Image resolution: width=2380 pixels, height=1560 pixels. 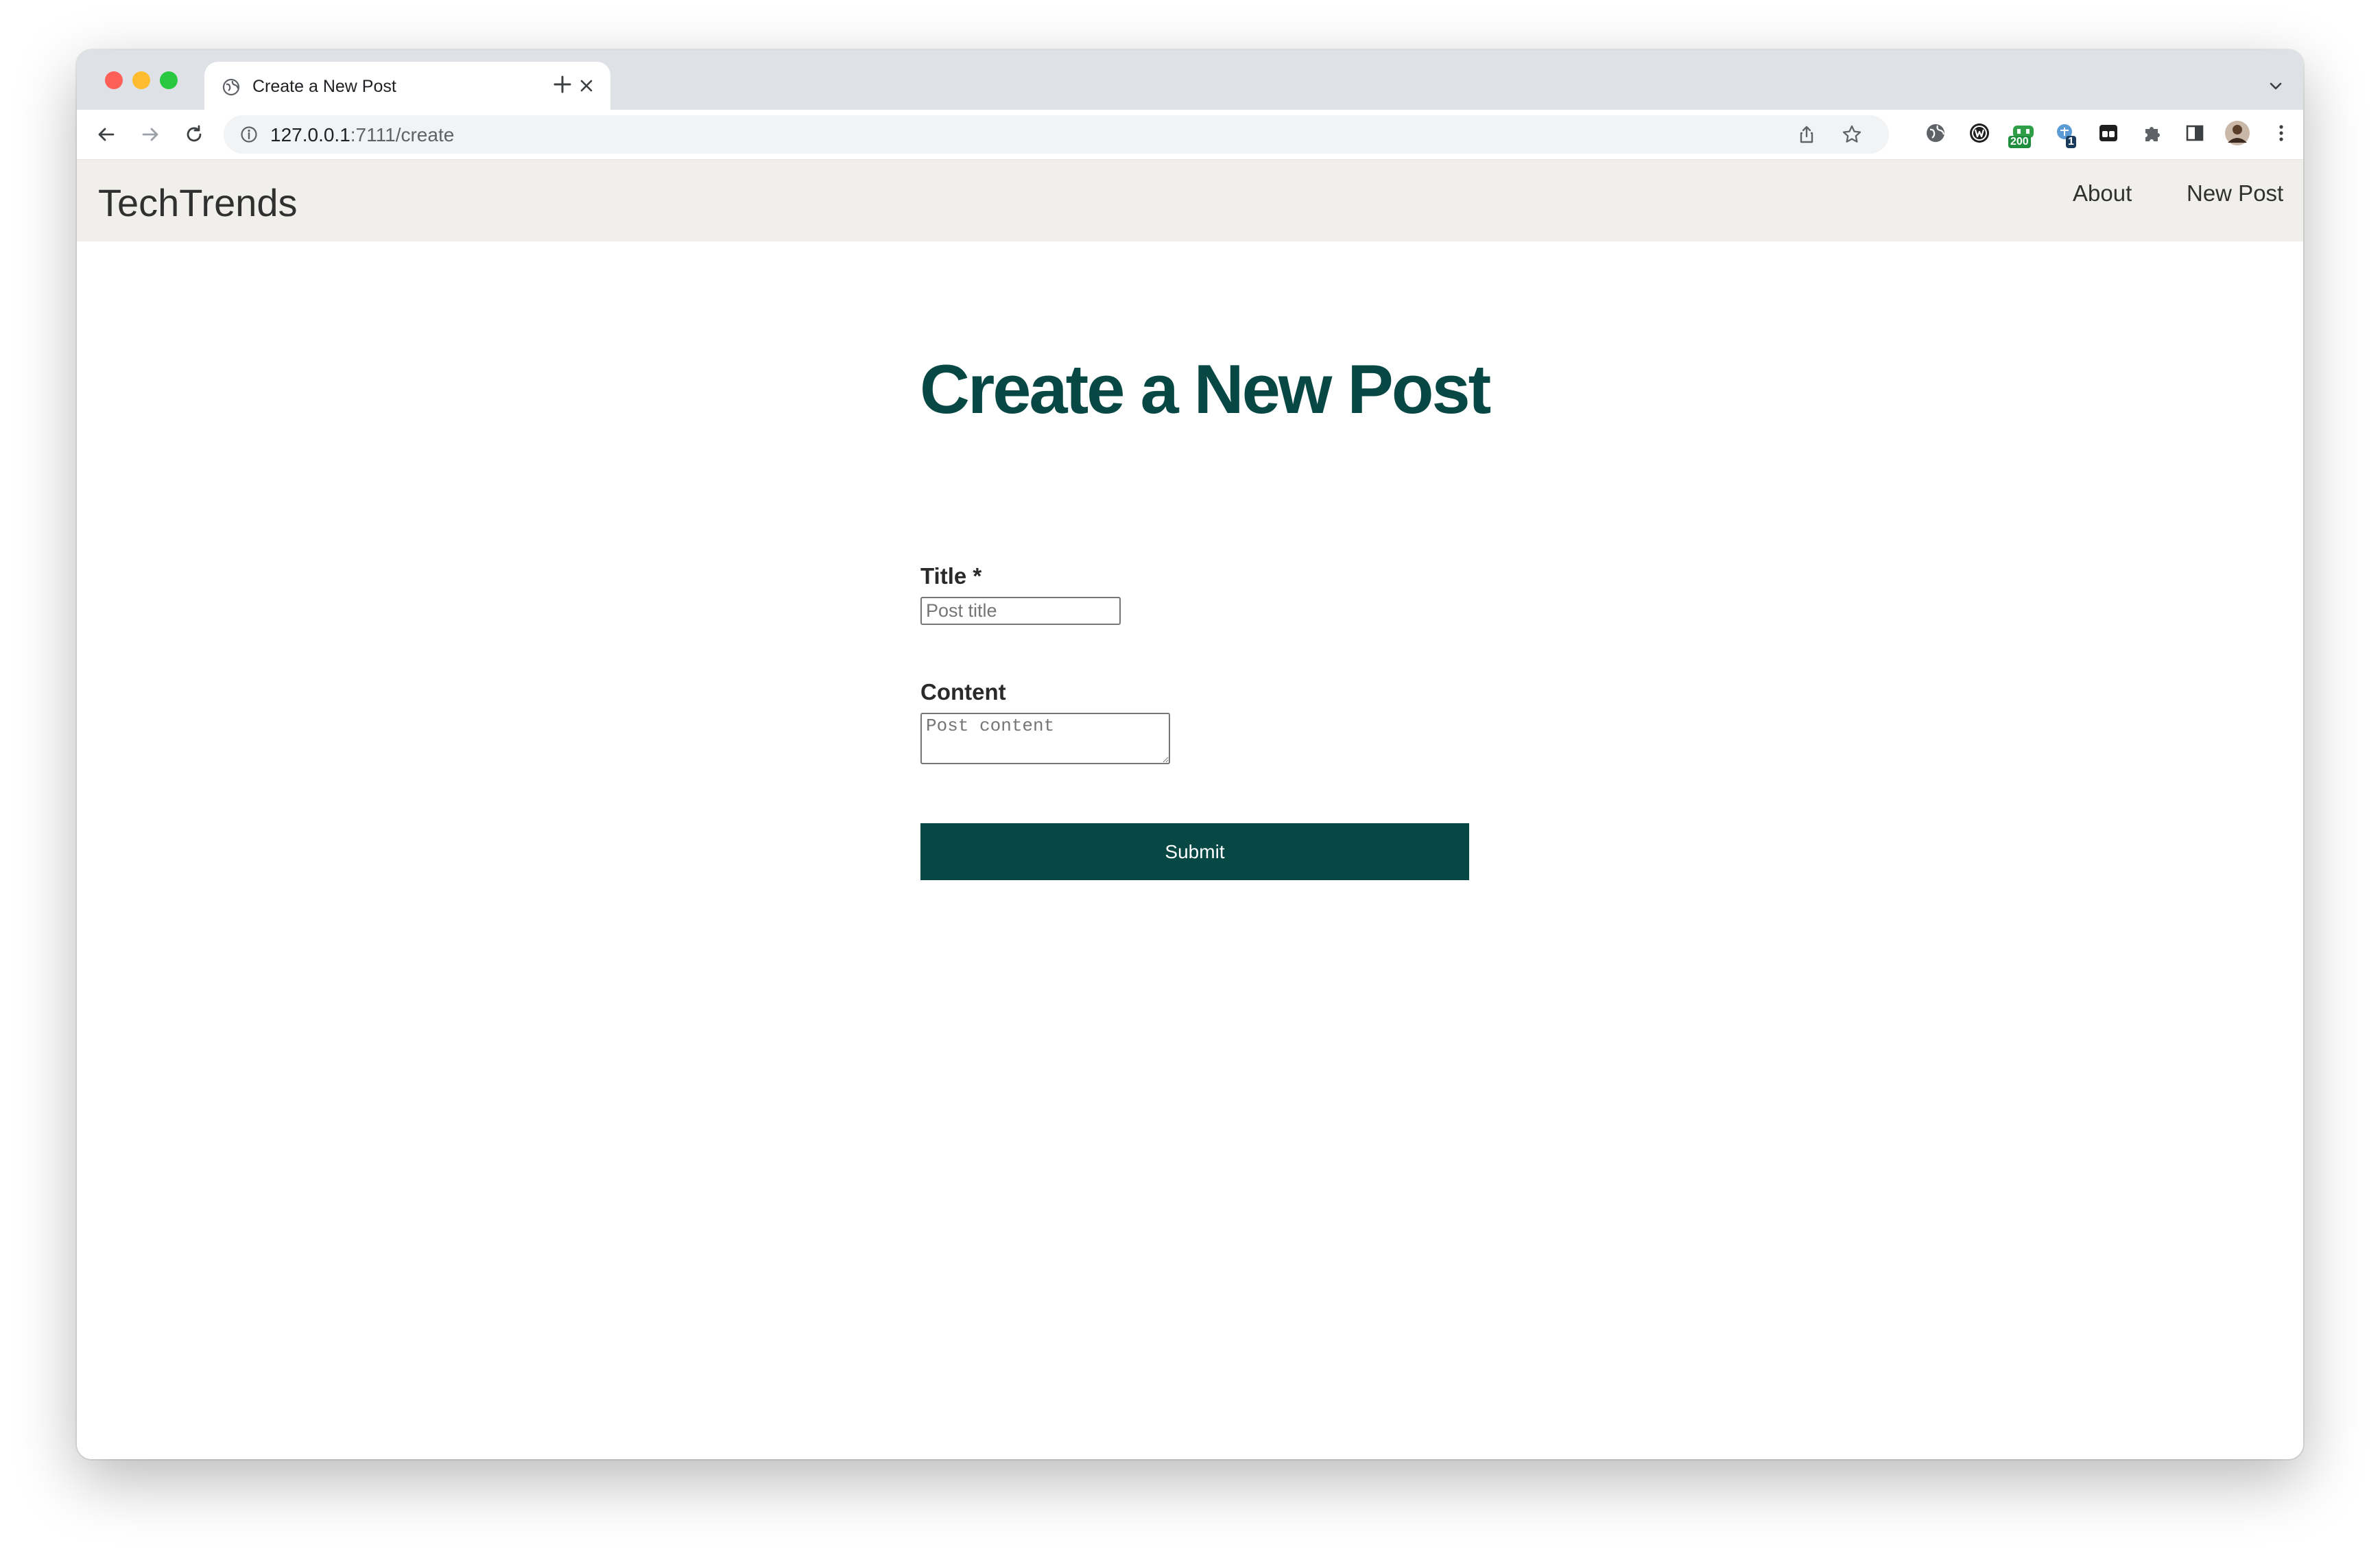 I want to click on ext-w-icon, so click(x=1979, y=133).